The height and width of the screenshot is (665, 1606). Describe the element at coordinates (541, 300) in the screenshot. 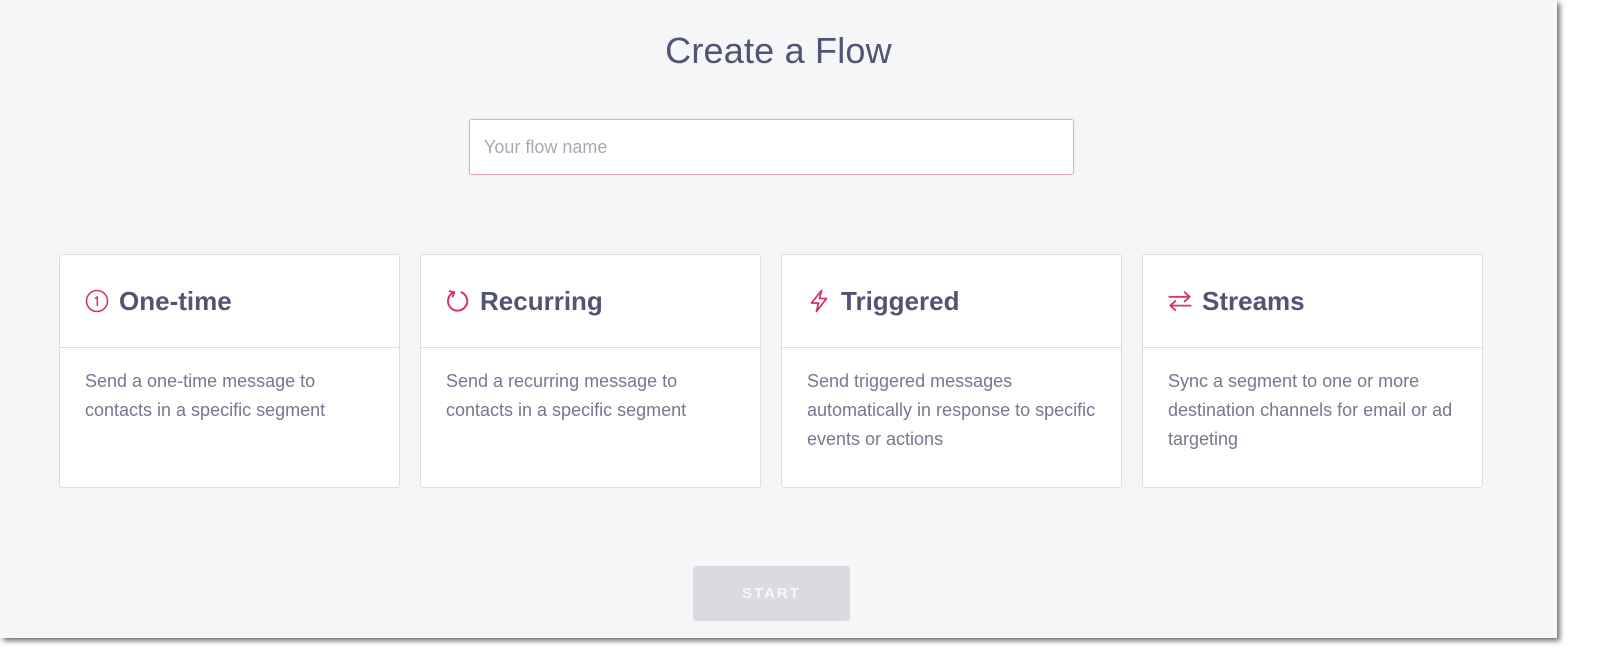

I see `card-title: Recurring` at that location.